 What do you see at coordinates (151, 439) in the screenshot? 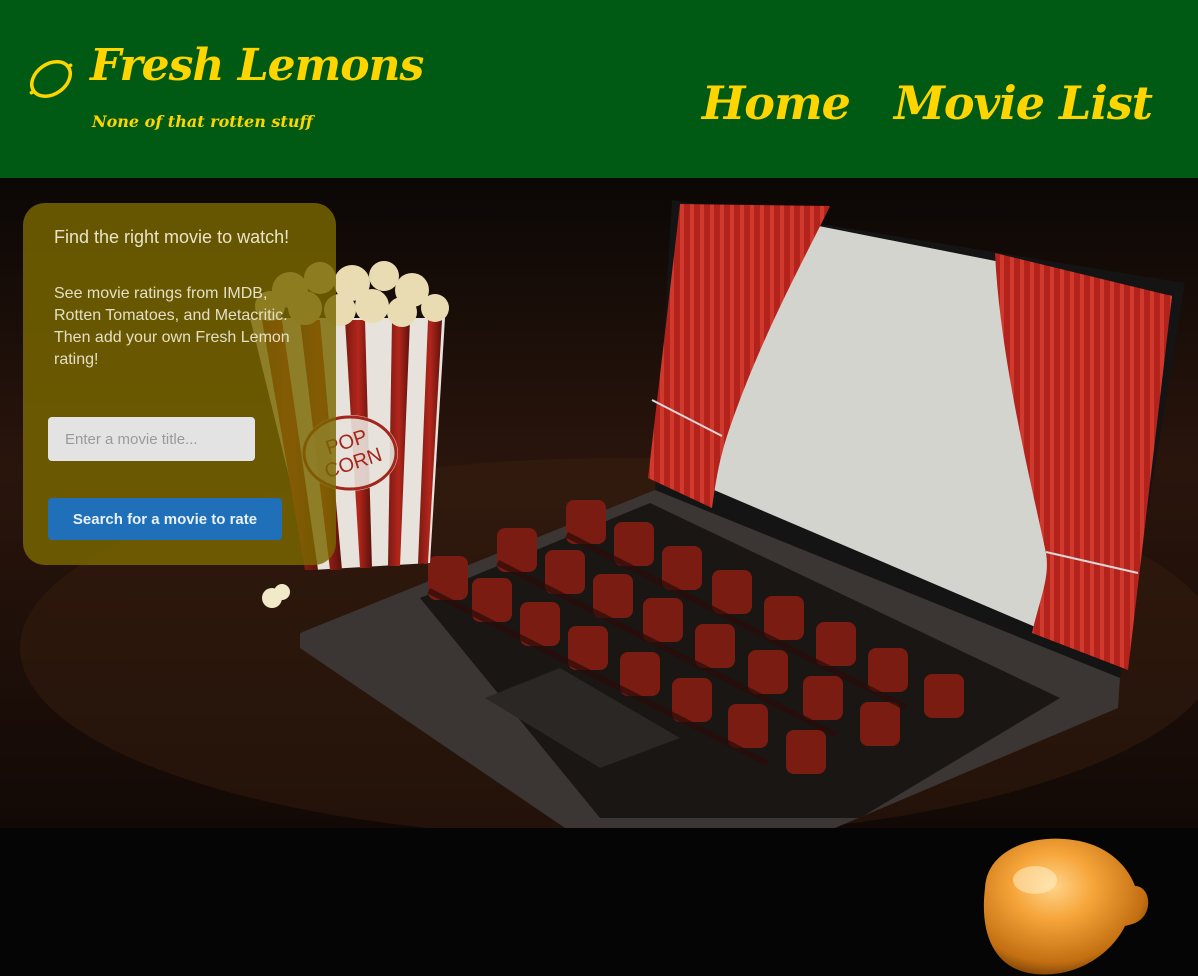
I see `movie-search-input` at bounding box center [151, 439].